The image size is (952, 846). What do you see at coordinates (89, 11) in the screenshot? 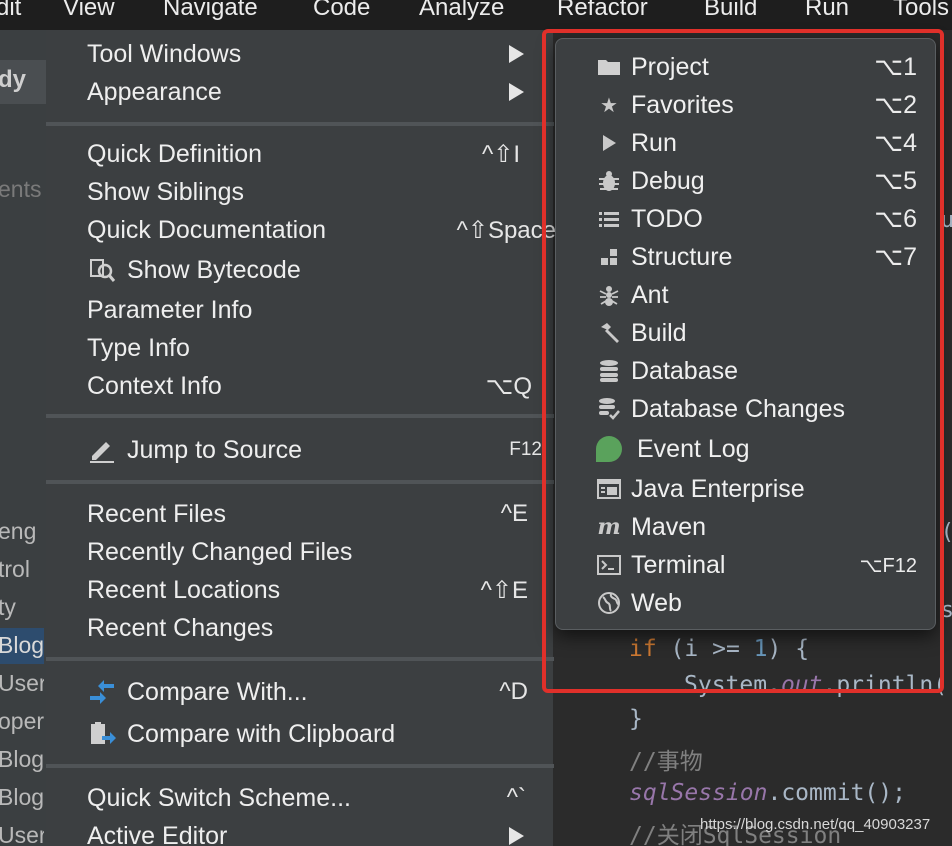
I see `menu-view: View` at bounding box center [89, 11].